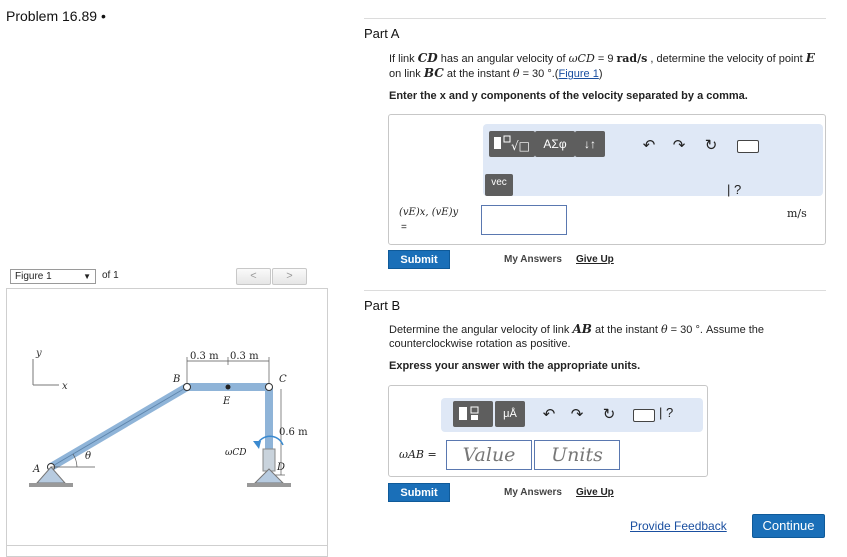  I want to click on unit-label: m/s, so click(797, 213).